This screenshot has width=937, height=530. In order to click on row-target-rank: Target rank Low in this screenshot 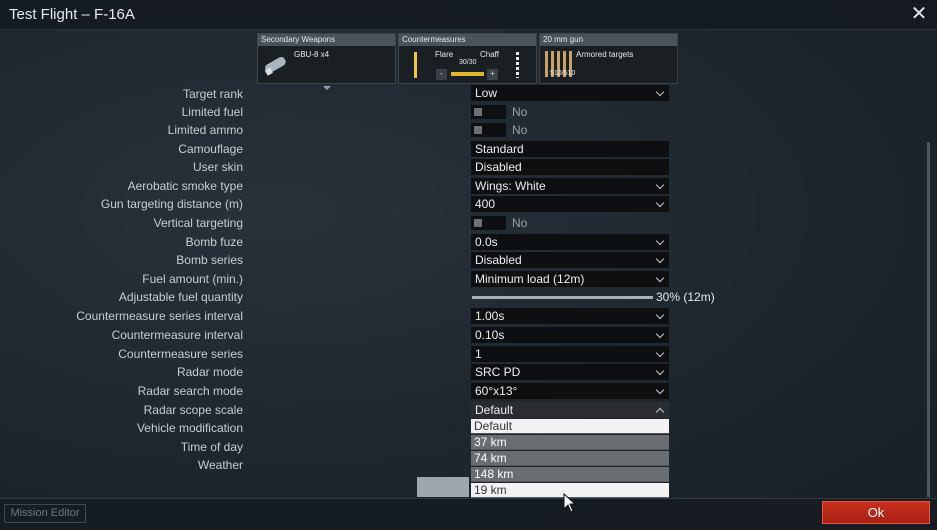, I will do `click(360, 94)`.